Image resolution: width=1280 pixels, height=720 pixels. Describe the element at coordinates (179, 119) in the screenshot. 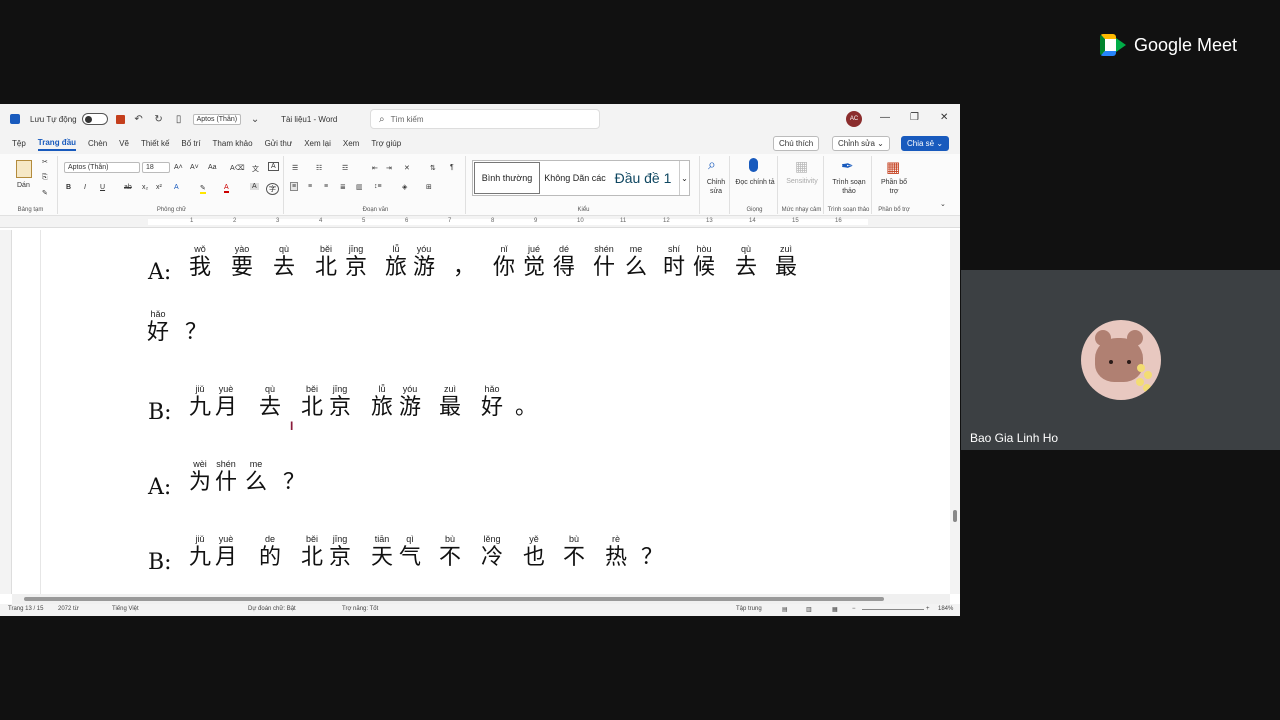

I see `document-icon: ▯` at that location.